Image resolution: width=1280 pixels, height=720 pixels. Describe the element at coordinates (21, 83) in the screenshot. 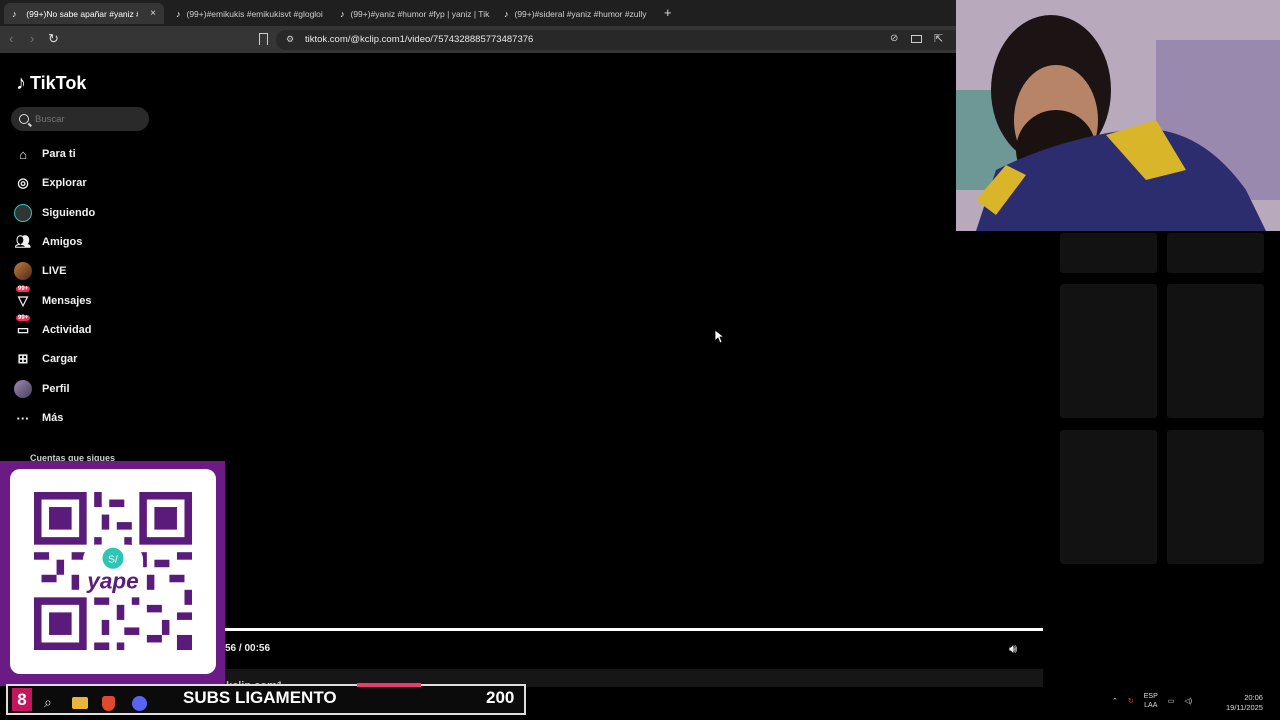

I see `tiktok-note-icon: ♪` at that location.